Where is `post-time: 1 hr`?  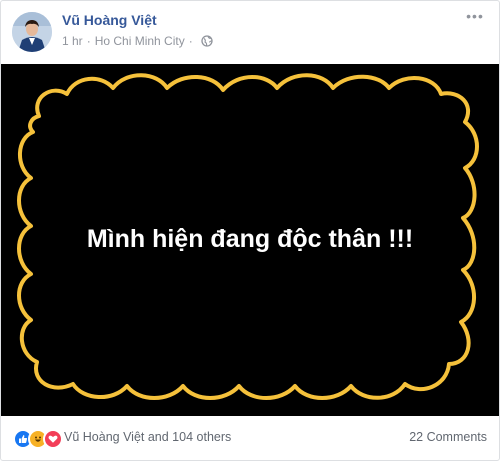
post-time: 1 hr is located at coordinates (72, 41).